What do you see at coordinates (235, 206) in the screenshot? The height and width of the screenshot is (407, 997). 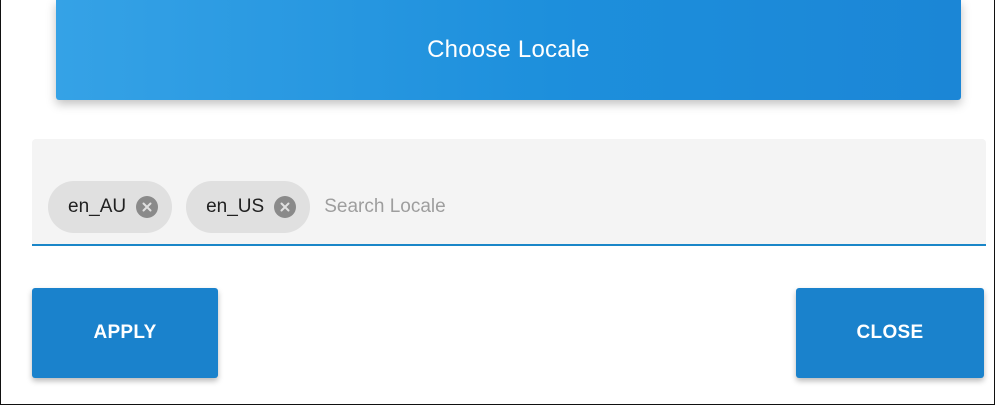 I see `chip-label: en_US` at bounding box center [235, 206].